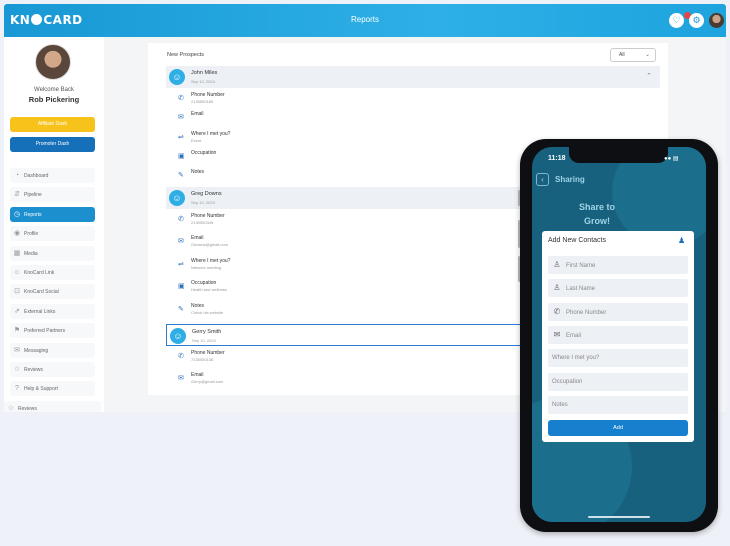 The height and width of the screenshot is (546, 730). I want to click on last-name-field: ♙ Last Name, so click(618, 288).